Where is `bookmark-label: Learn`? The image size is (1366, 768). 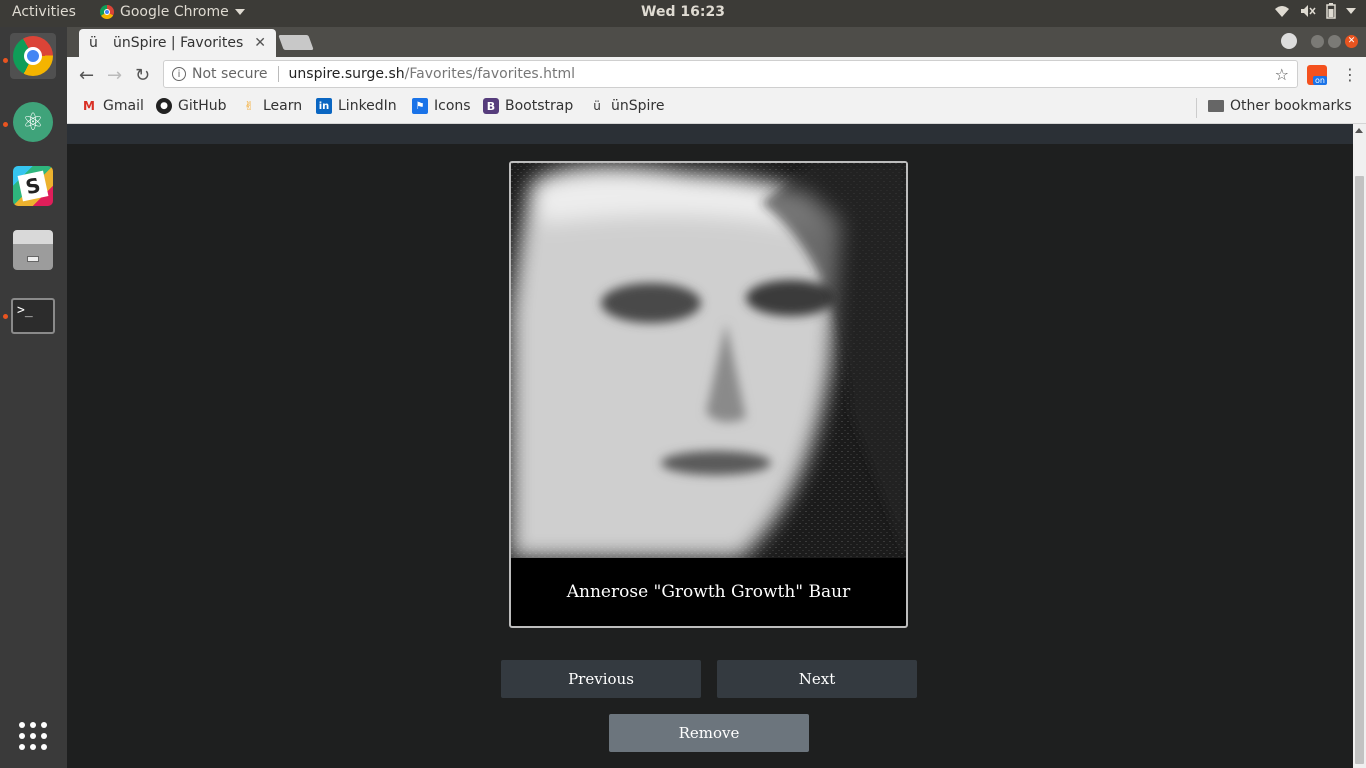
bookmark-label: Learn is located at coordinates (283, 106).